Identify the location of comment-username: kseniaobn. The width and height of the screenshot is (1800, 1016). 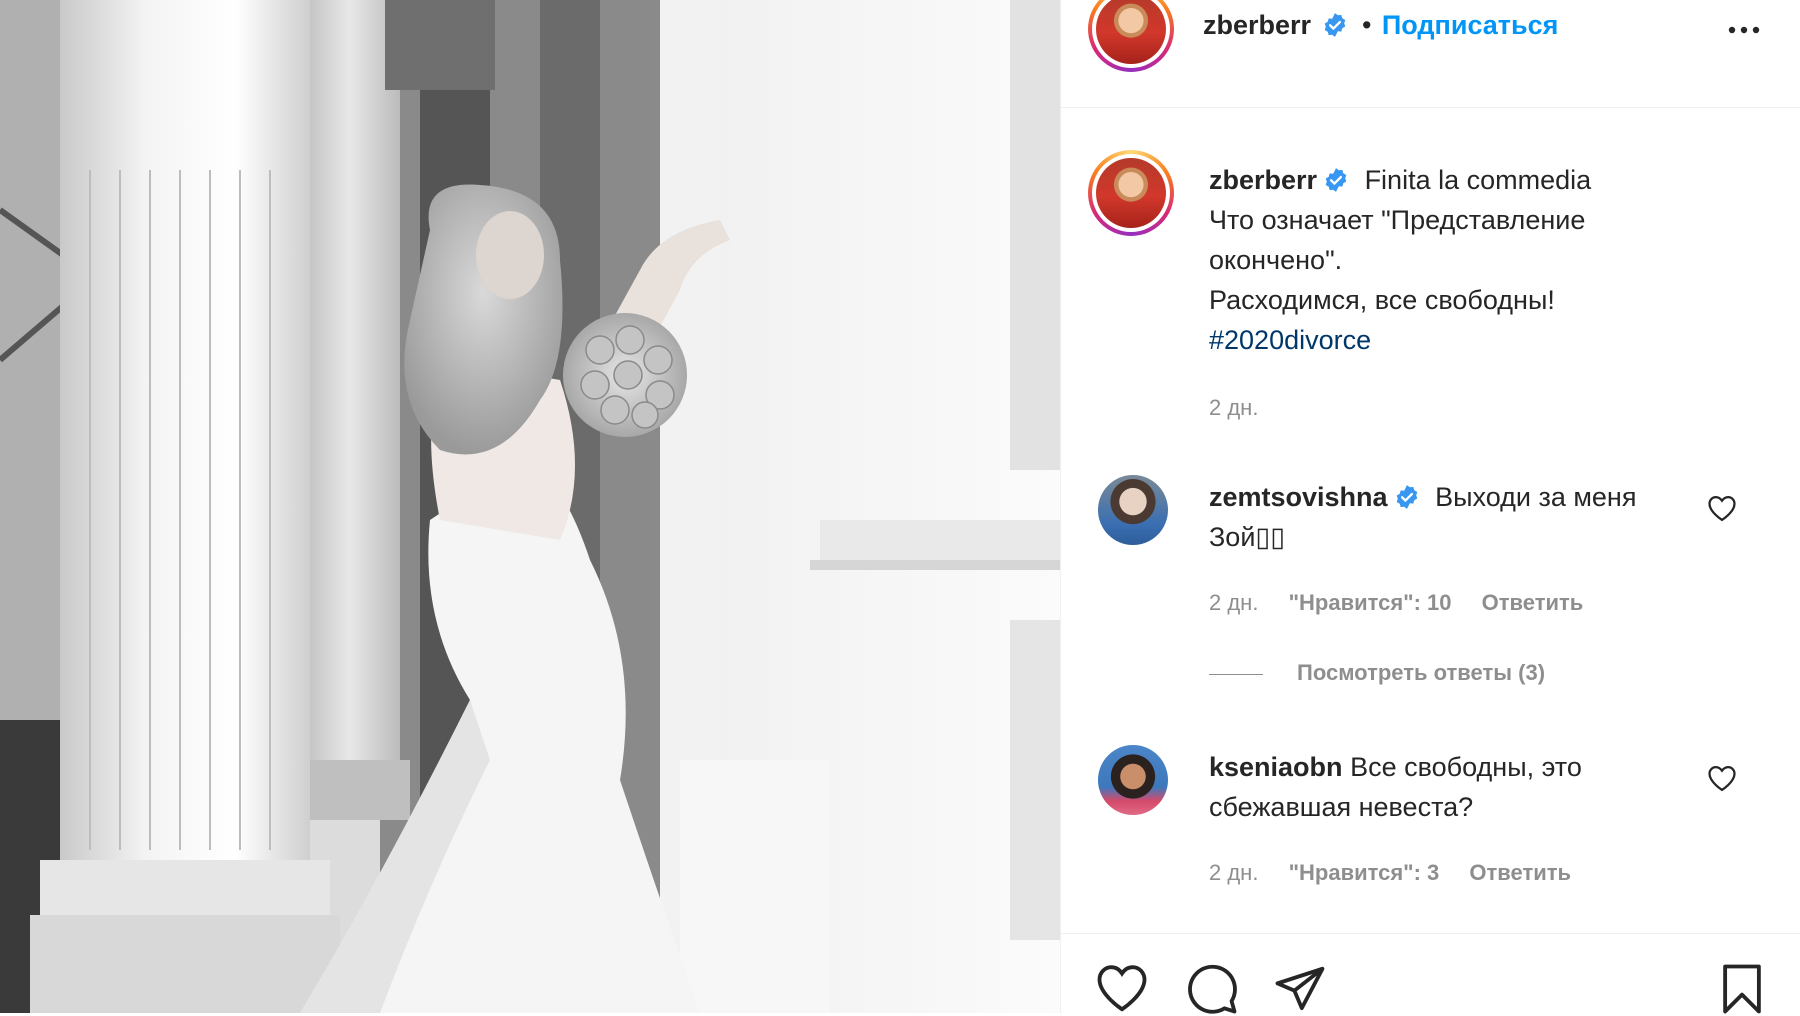
(1276, 767).